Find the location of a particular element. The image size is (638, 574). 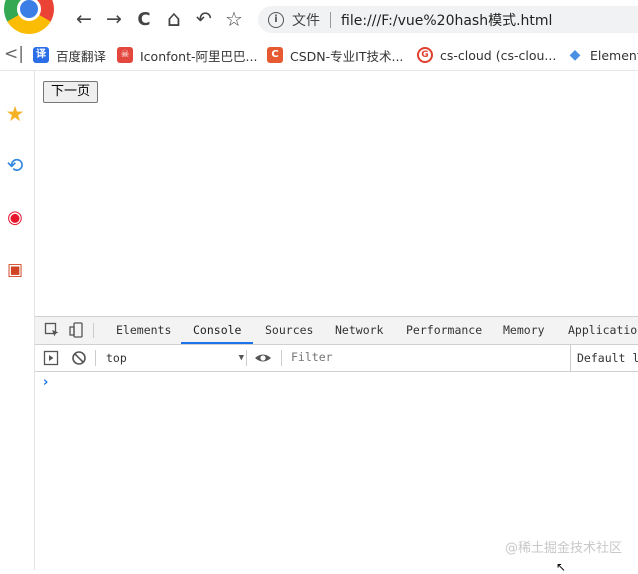

collapse-sidebar-icon: <| is located at coordinates (14, 54).